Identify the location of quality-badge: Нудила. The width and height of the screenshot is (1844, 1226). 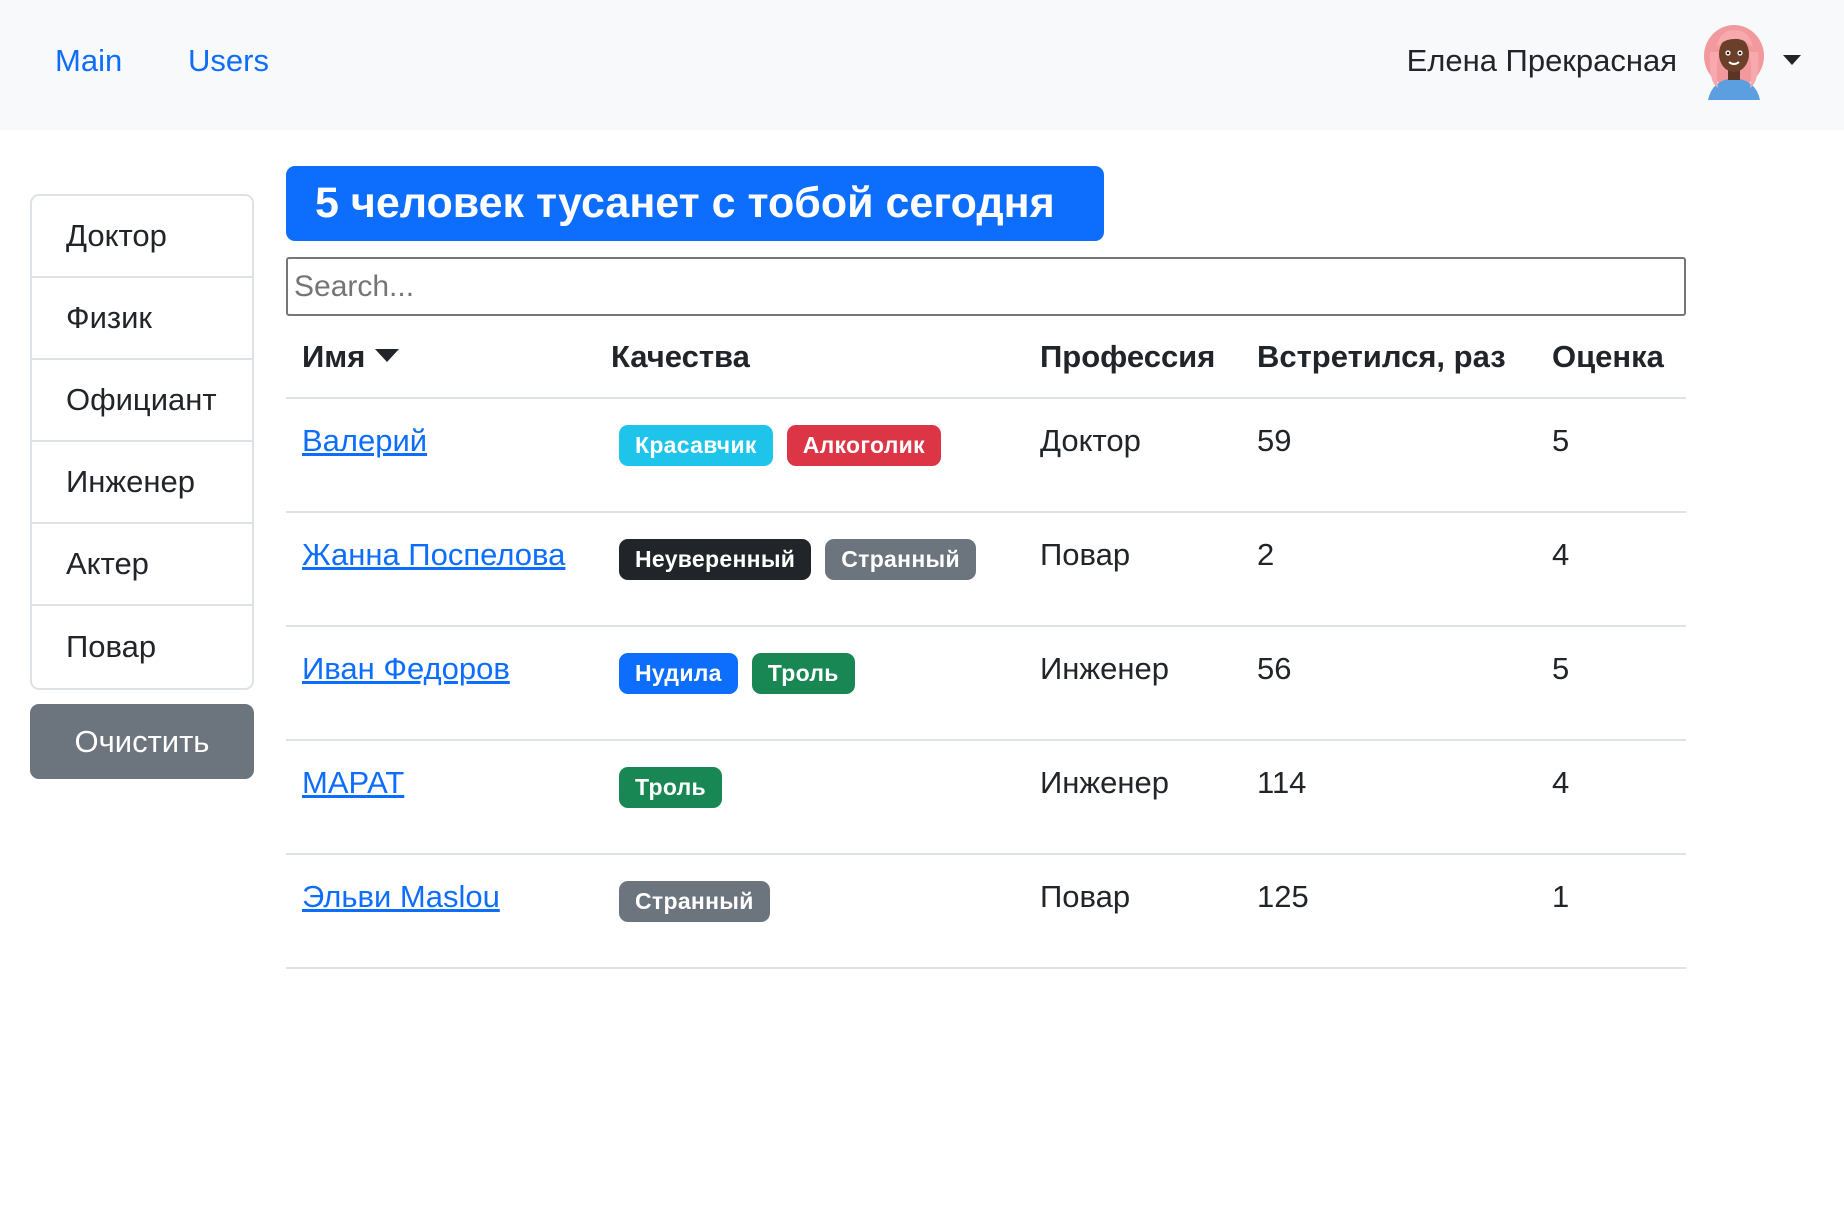
(678, 673).